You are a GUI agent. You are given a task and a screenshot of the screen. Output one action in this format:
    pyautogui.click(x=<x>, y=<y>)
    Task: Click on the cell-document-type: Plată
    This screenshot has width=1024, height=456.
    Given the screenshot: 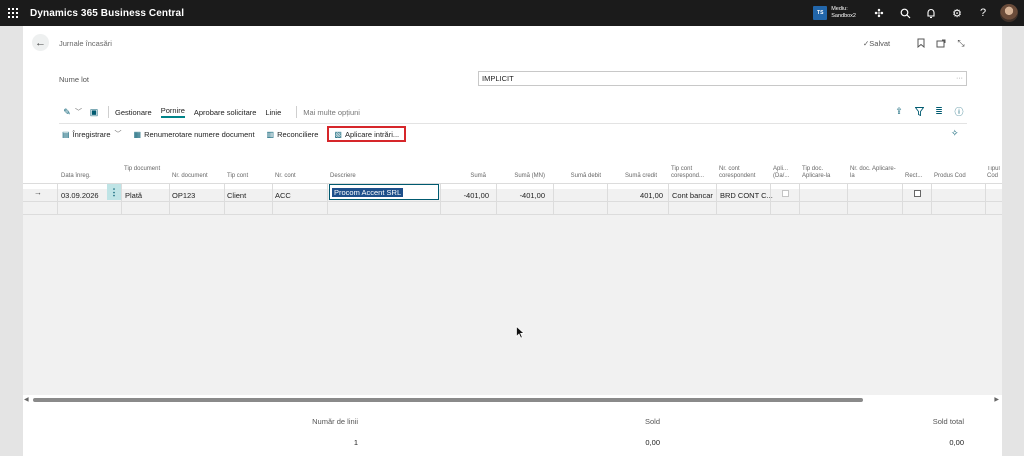 What is the action you would take?
    pyautogui.click(x=133, y=195)
    